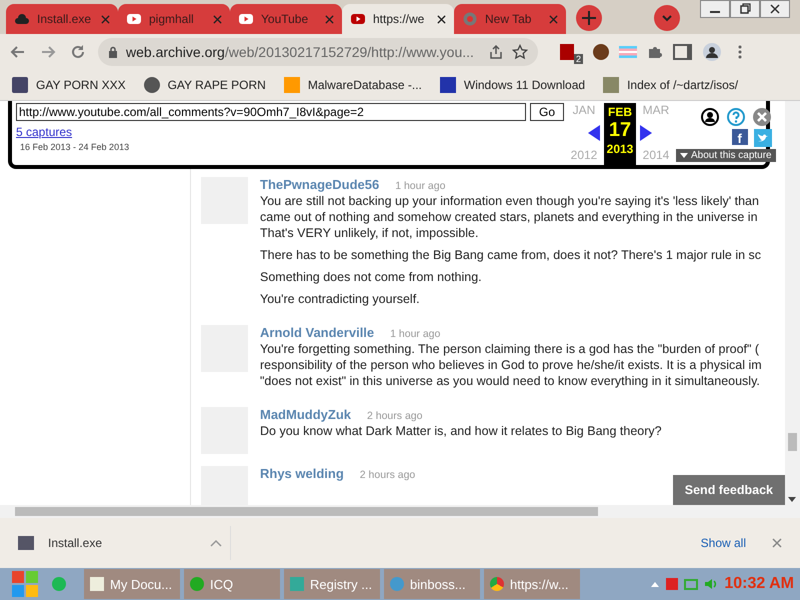 Image resolution: width=800 pixels, height=600 pixels. I want to click on tab-search-button, so click(667, 18).